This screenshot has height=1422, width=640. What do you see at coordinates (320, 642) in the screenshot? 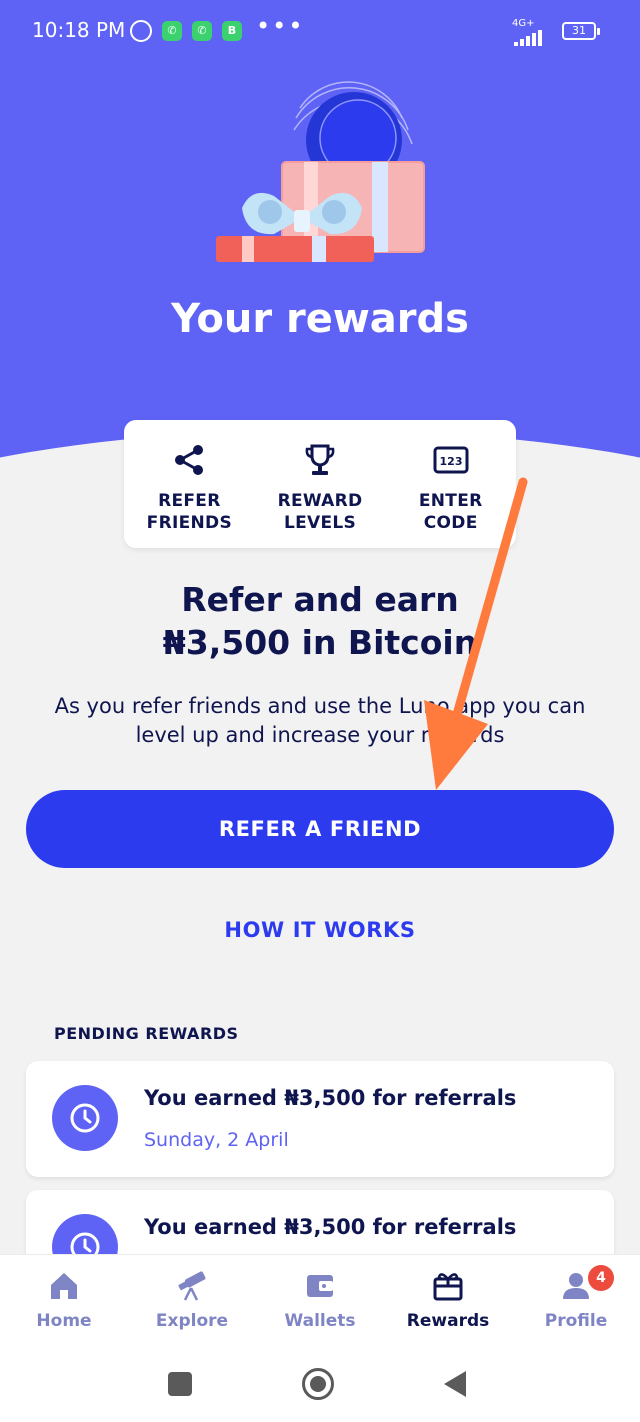
I see `refer-heading-line2: ₦3,500 in Bitcoin` at bounding box center [320, 642].